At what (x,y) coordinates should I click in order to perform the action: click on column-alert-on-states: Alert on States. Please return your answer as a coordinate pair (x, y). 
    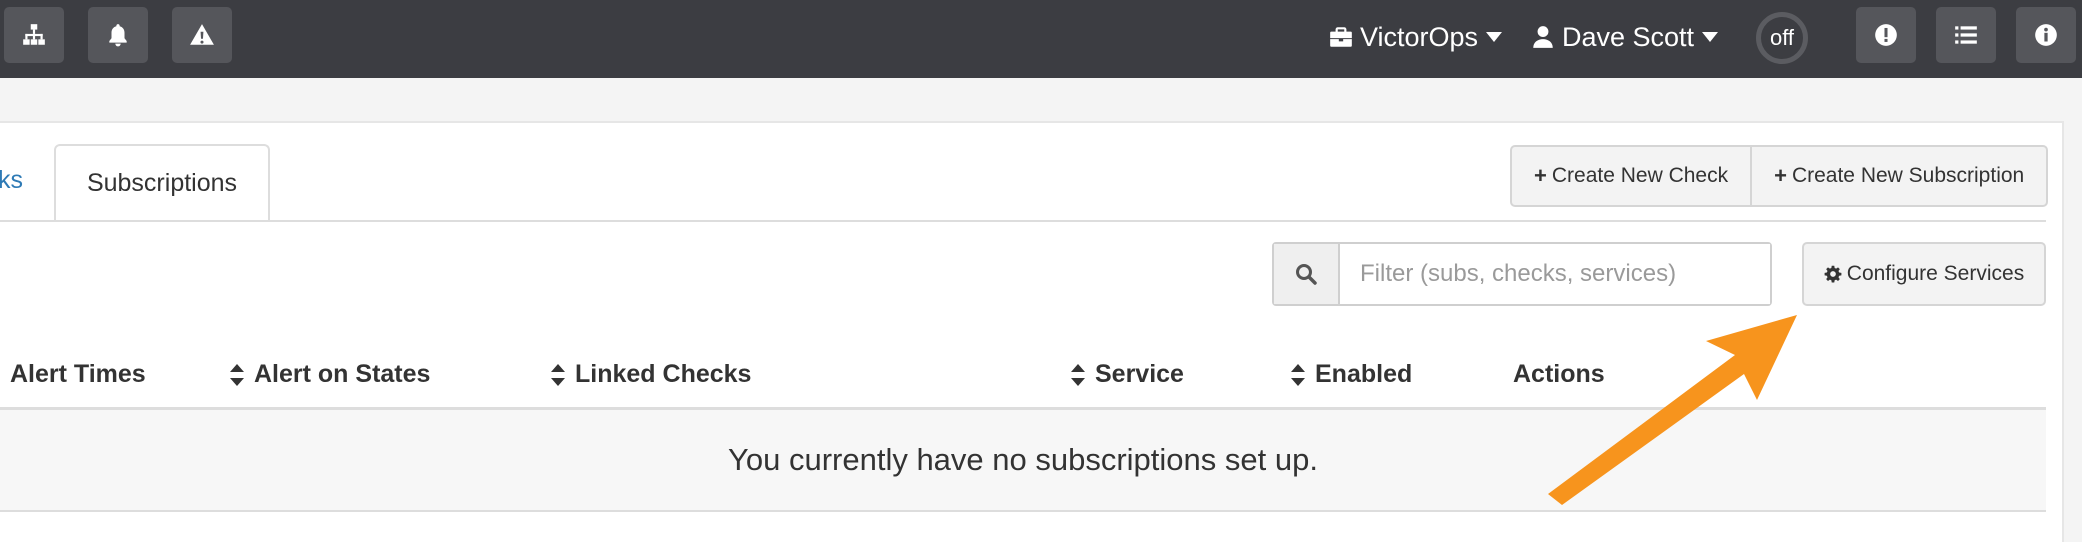
    Looking at the image, I should click on (330, 374).